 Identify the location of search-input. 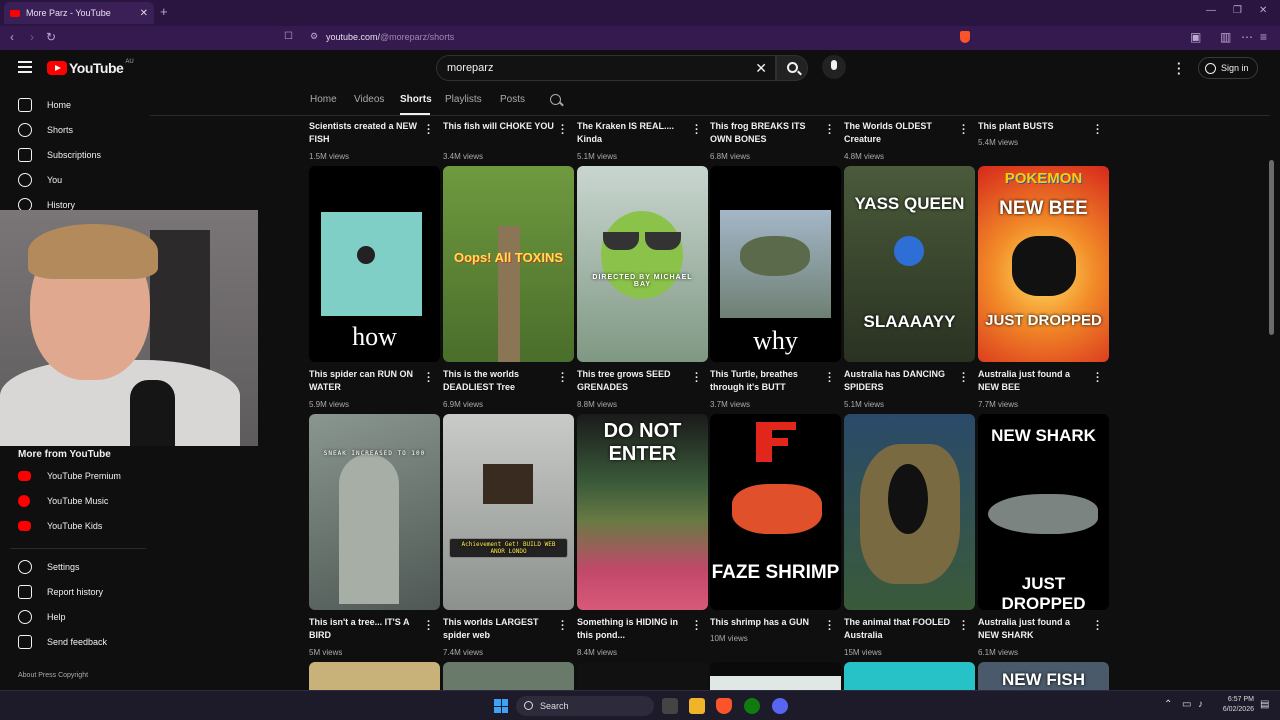
(592, 68).